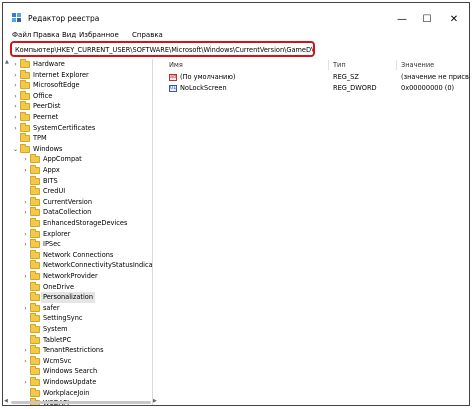 This screenshot has width=474, height=409. I want to click on value-row: NoLockScreen REG_DWORD 0x00000000 (0), so click(317, 88).